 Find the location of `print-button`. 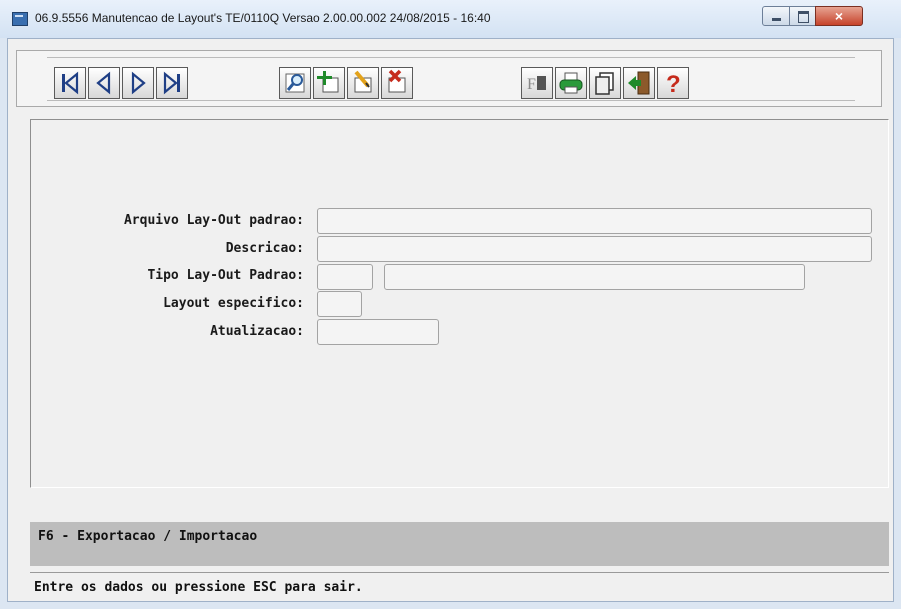

print-button is located at coordinates (571, 83).